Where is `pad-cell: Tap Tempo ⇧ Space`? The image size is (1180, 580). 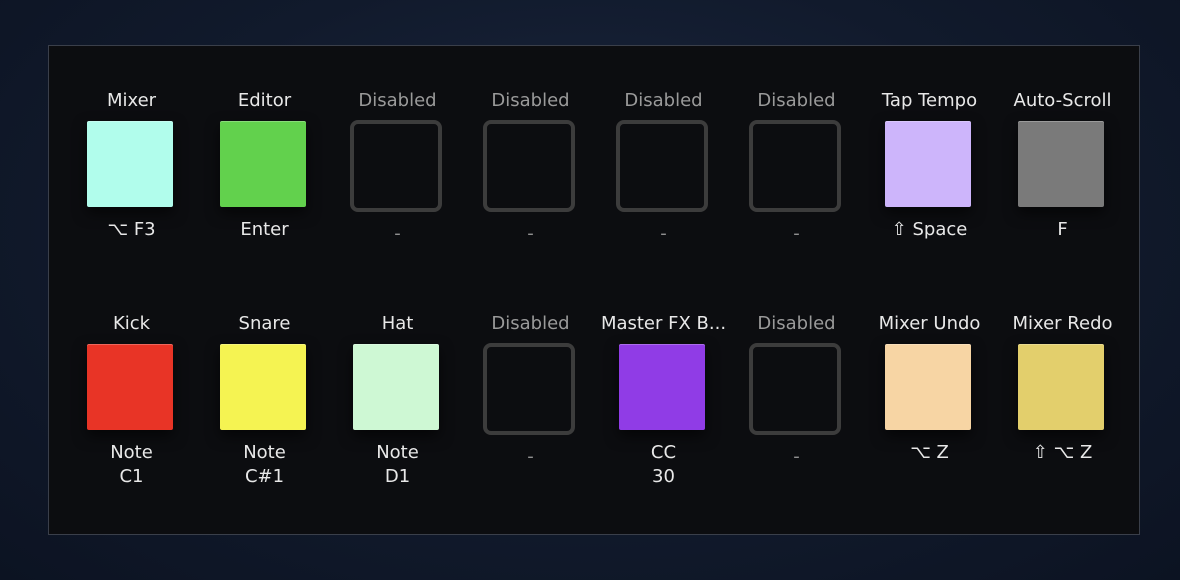
pad-cell: Tap Tempo ⇧ Space is located at coordinates (929, 190).